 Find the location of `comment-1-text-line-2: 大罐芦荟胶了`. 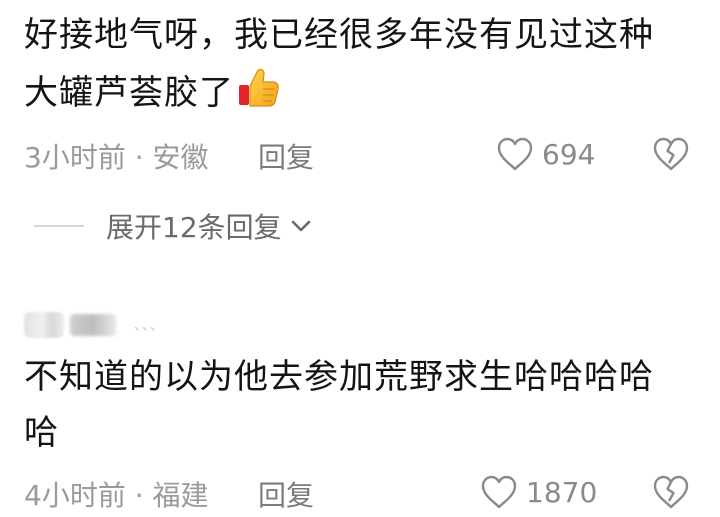

comment-1-text-line-2: 大罐芦荟胶了 is located at coordinates (152, 93).